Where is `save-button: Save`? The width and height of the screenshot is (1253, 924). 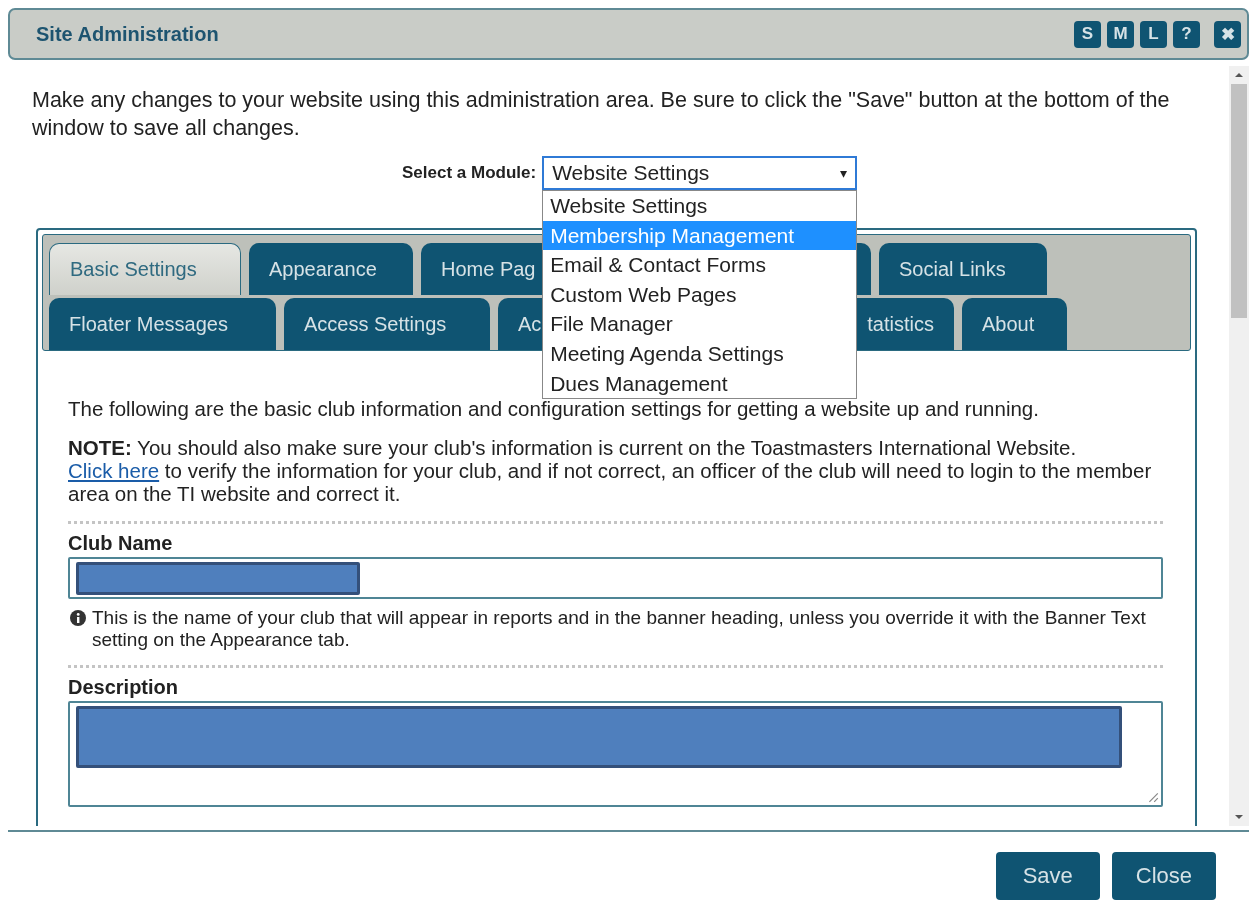
save-button: Save is located at coordinates (1047, 876).